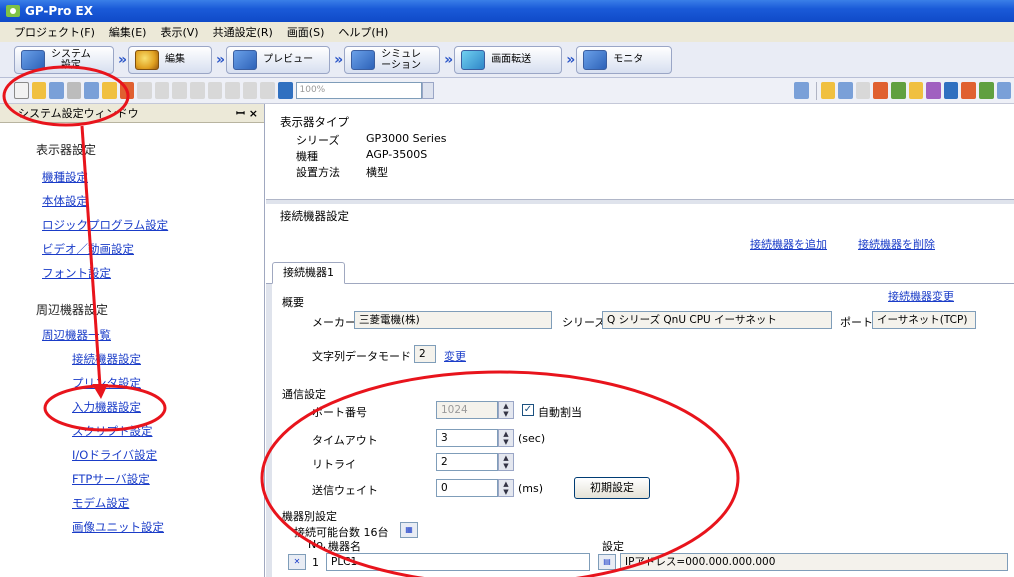 The image size is (1014, 577). What do you see at coordinates (33, 59) in the screenshot?
I see `system-settings-icon` at bounding box center [33, 59].